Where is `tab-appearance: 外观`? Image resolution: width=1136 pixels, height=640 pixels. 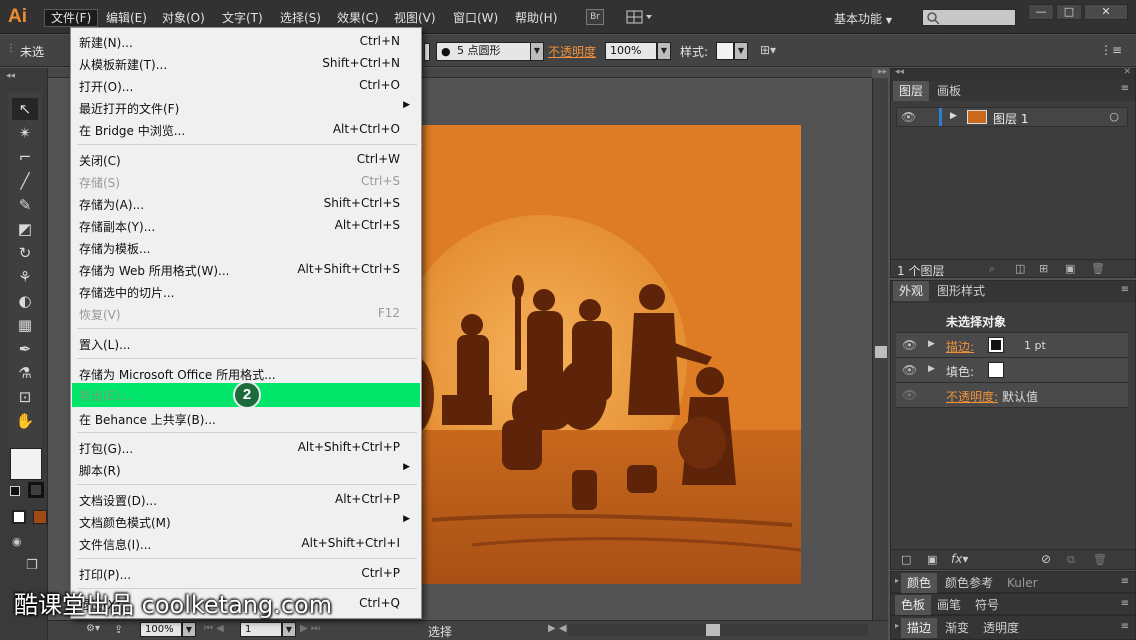 tab-appearance: 外观 is located at coordinates (911, 291).